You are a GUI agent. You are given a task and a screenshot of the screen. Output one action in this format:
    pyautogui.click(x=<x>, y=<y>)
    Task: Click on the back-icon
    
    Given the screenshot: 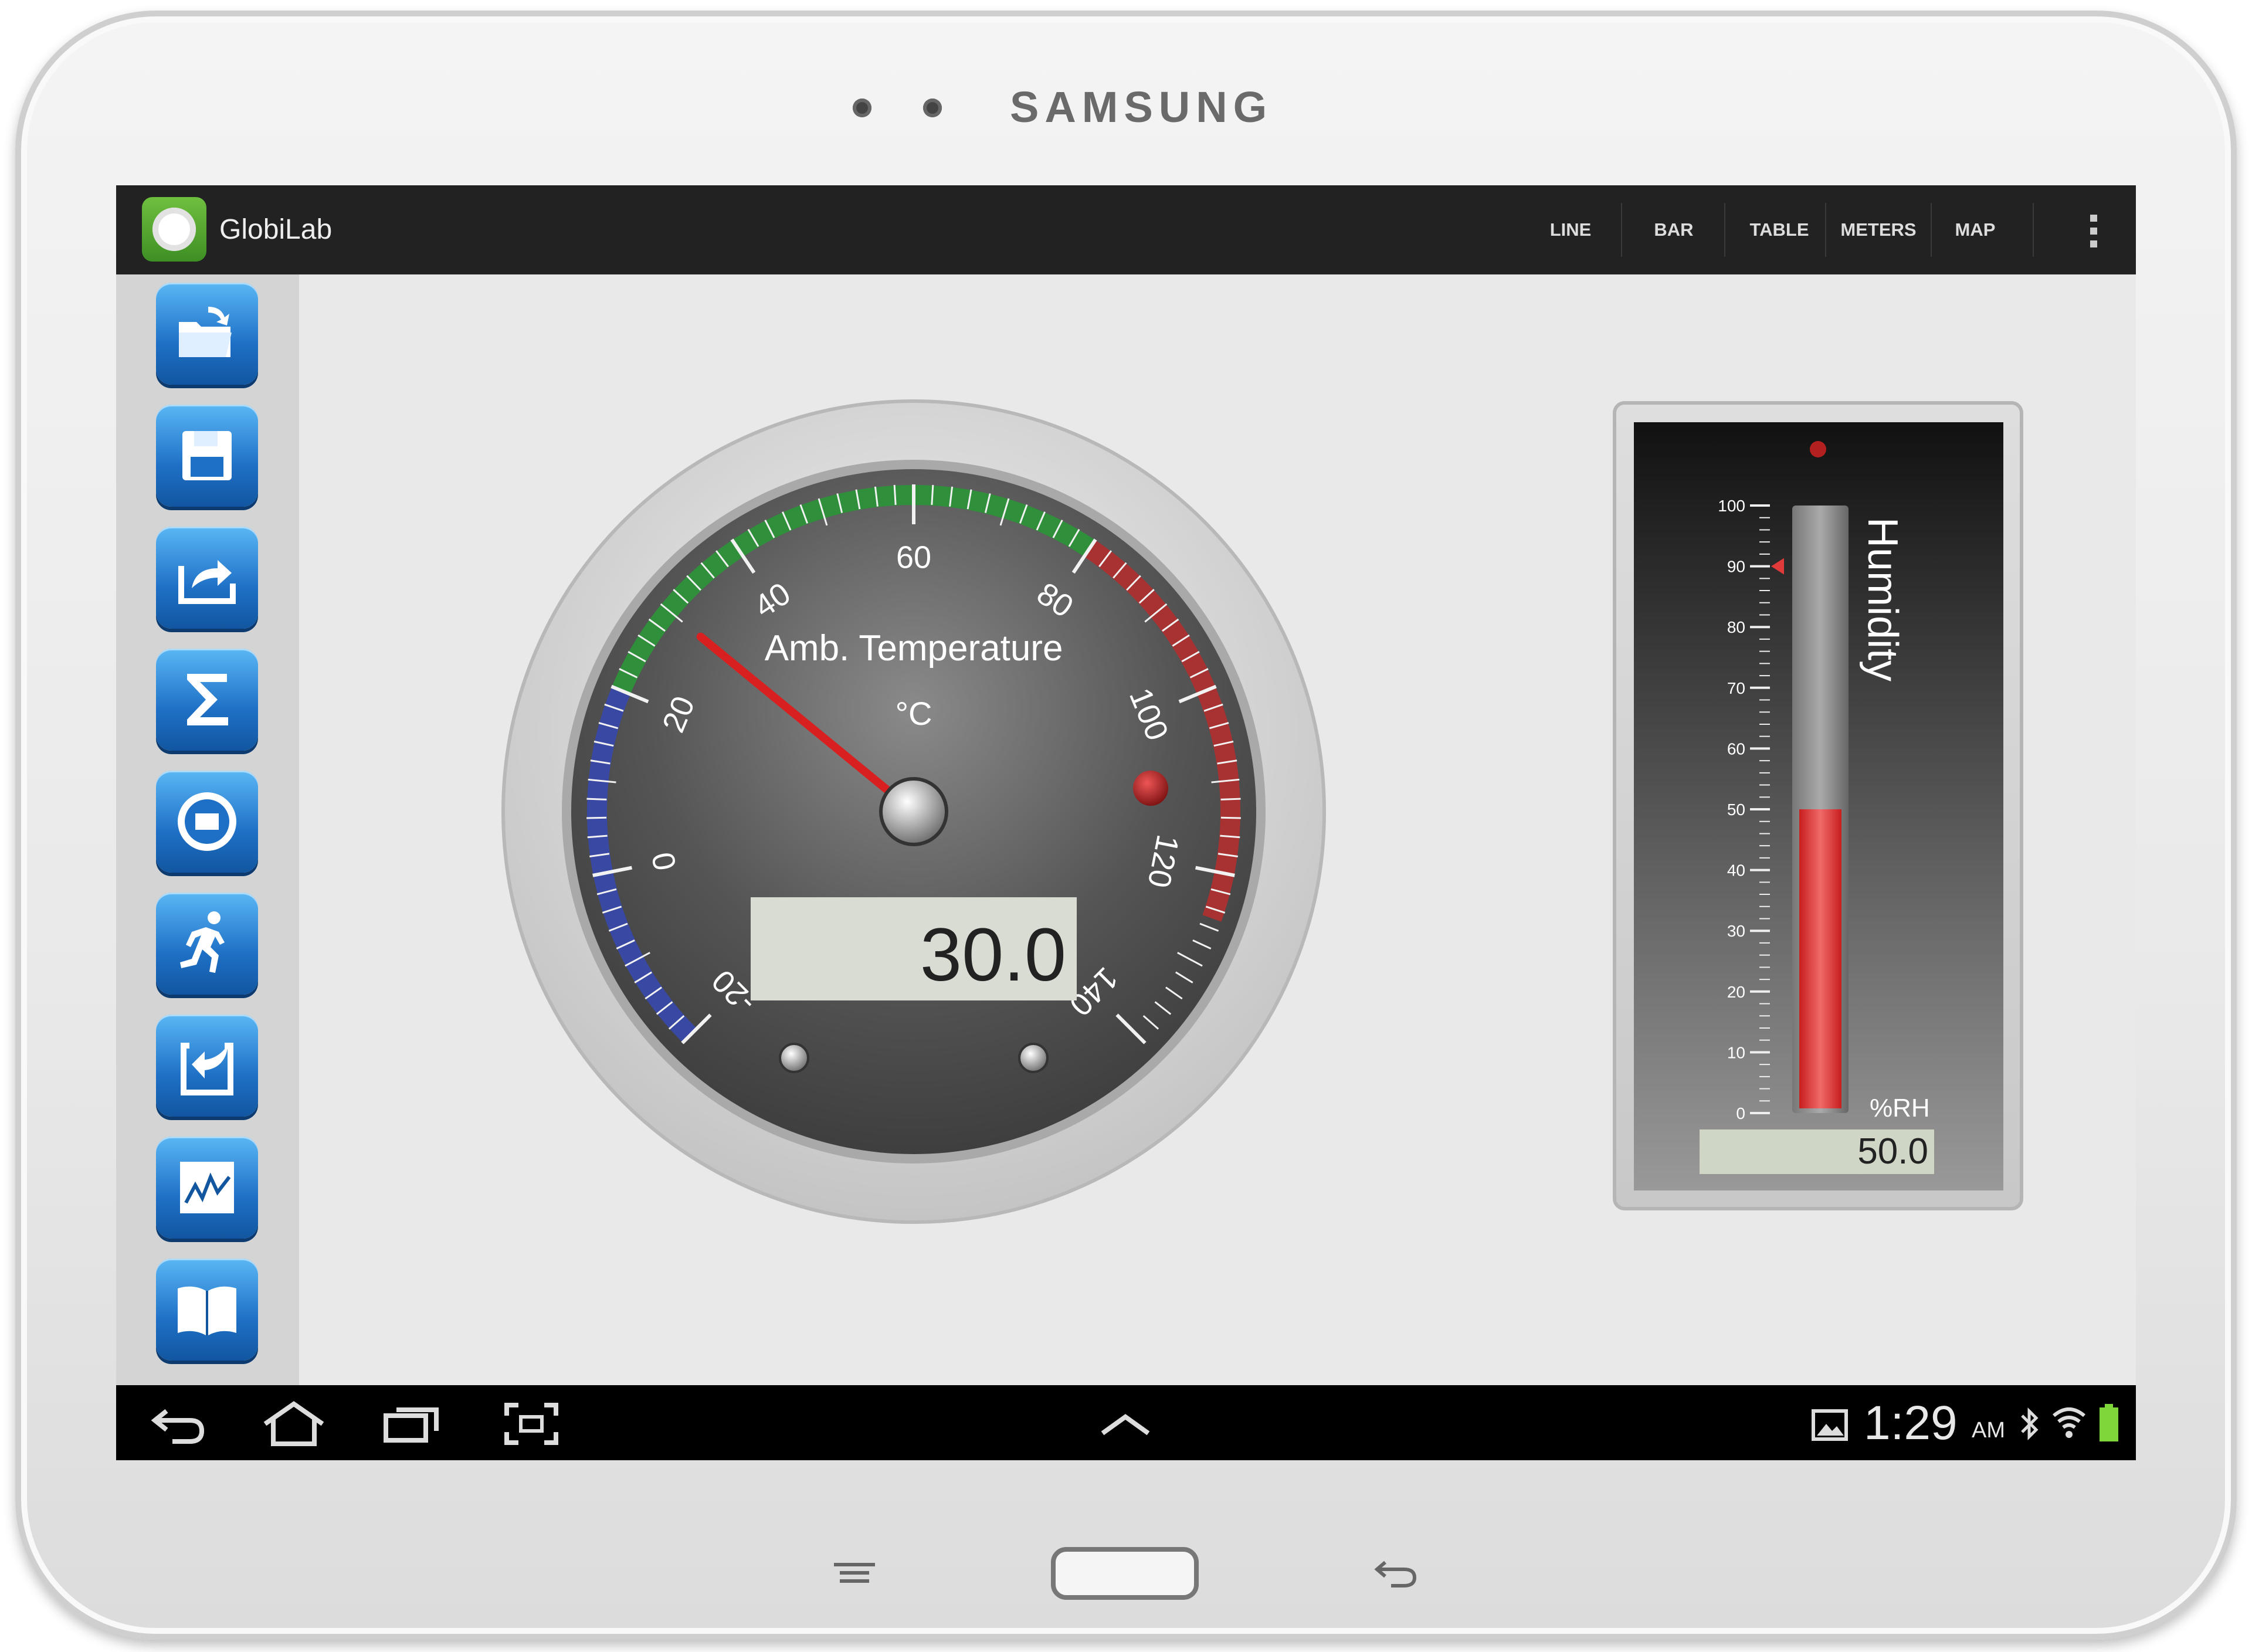 What is the action you would take?
    pyautogui.click(x=178, y=1423)
    